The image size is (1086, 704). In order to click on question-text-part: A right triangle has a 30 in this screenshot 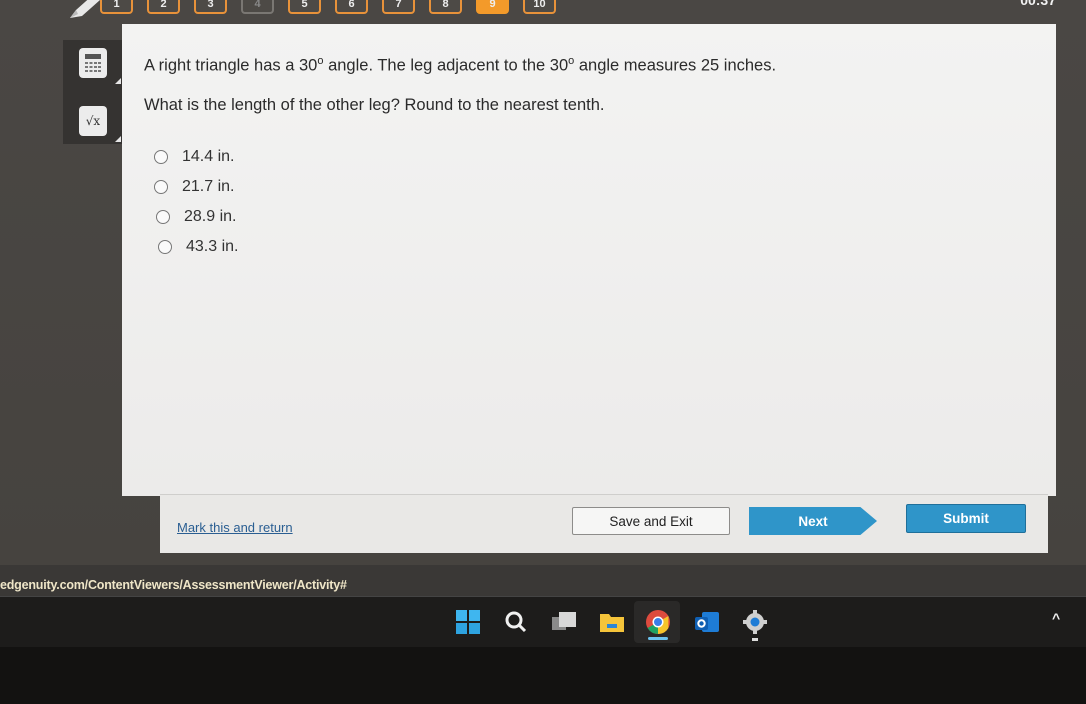, I will do `click(231, 65)`.